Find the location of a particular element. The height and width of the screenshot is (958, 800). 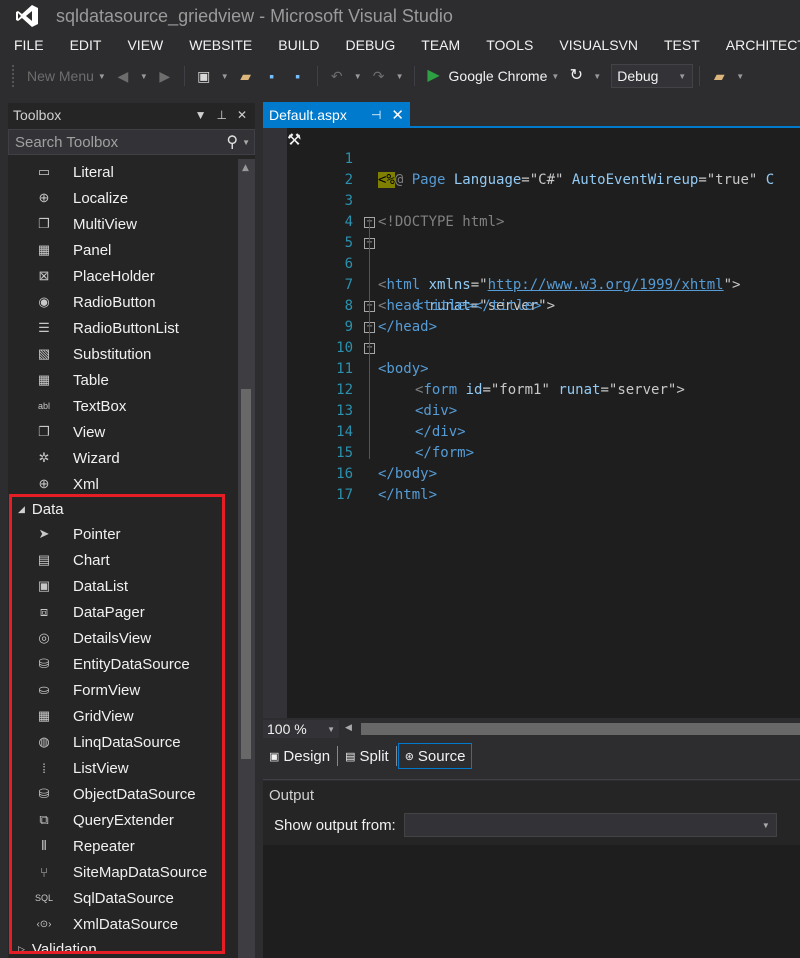

start-debugging-icon: ▶ is located at coordinates (434, 76).